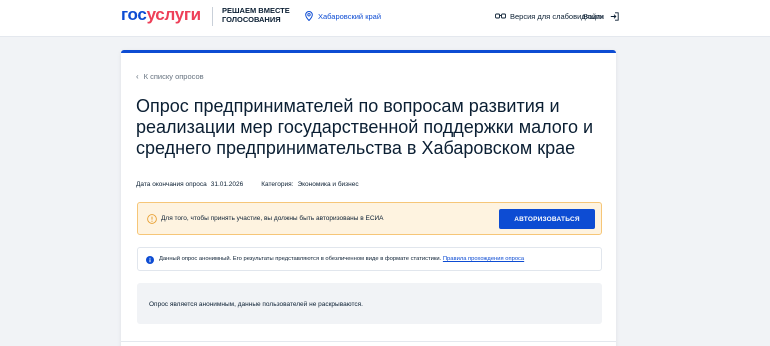  I want to click on login-arrow-icon, so click(614, 16).